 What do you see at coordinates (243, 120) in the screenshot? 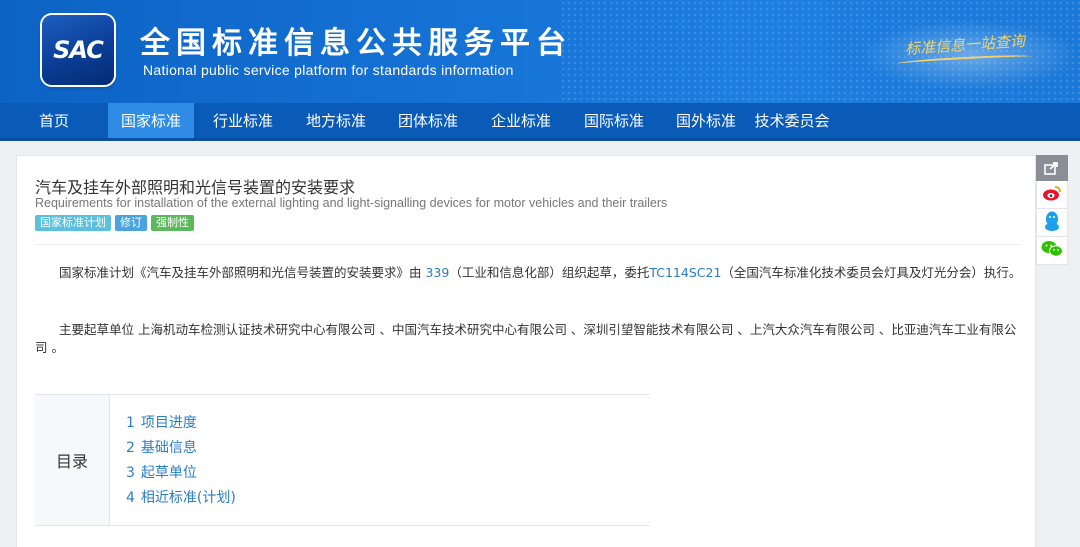
I see `nav-item-industry-standards: 行业标准` at bounding box center [243, 120].